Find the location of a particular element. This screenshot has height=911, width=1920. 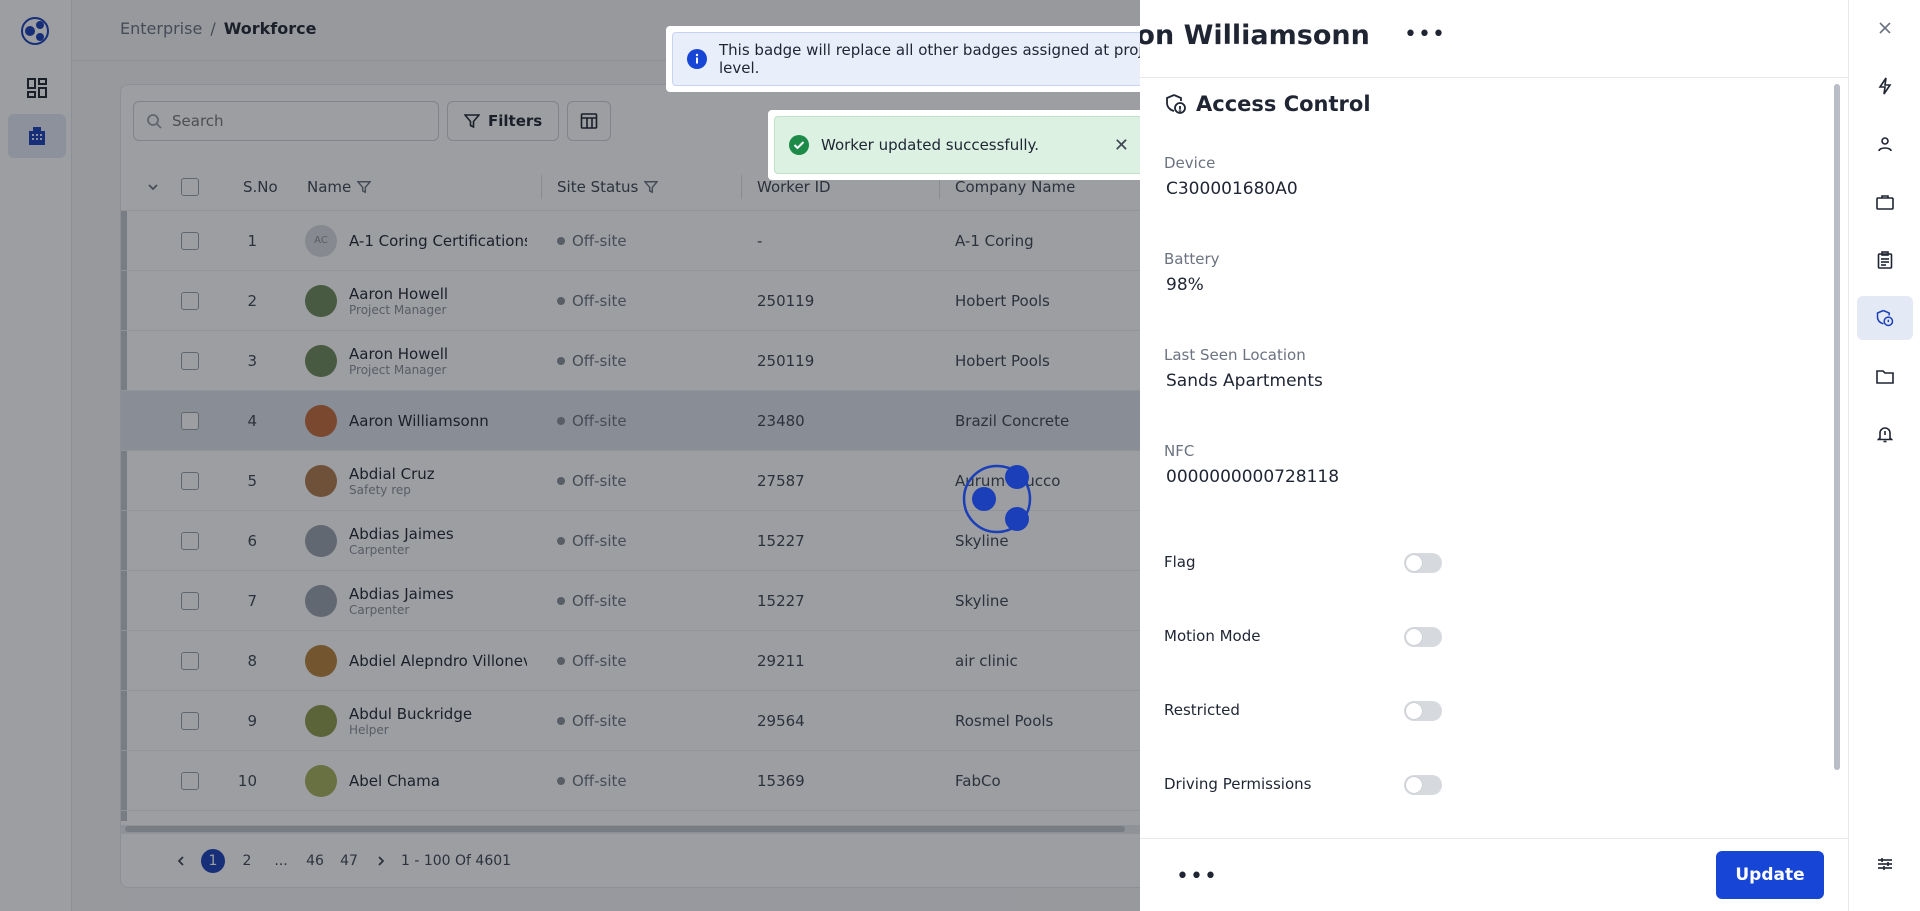

close-icon is located at coordinates (1885, 28).